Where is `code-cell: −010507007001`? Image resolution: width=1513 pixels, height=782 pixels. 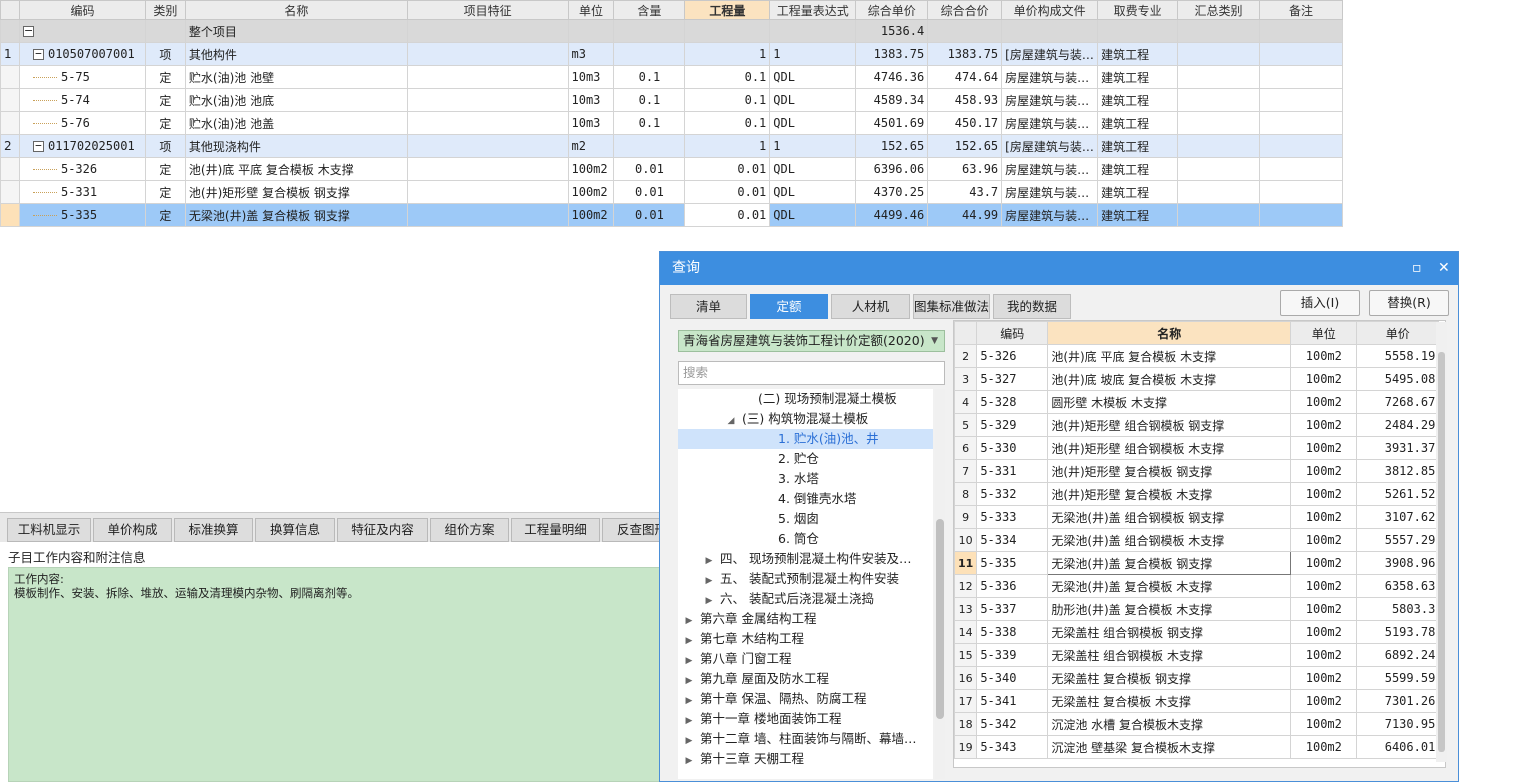 code-cell: −010507007001 is located at coordinates (82, 54).